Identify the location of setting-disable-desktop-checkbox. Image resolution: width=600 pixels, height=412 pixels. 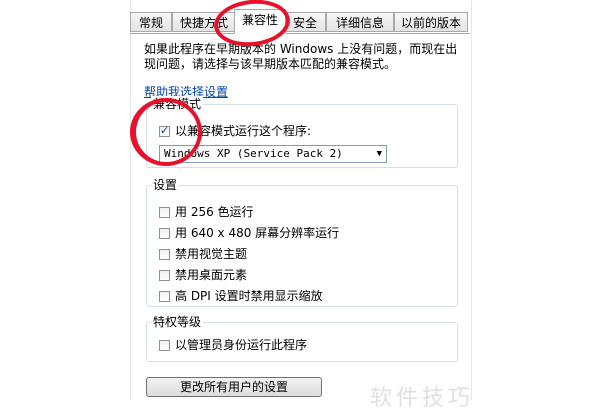
(164, 275).